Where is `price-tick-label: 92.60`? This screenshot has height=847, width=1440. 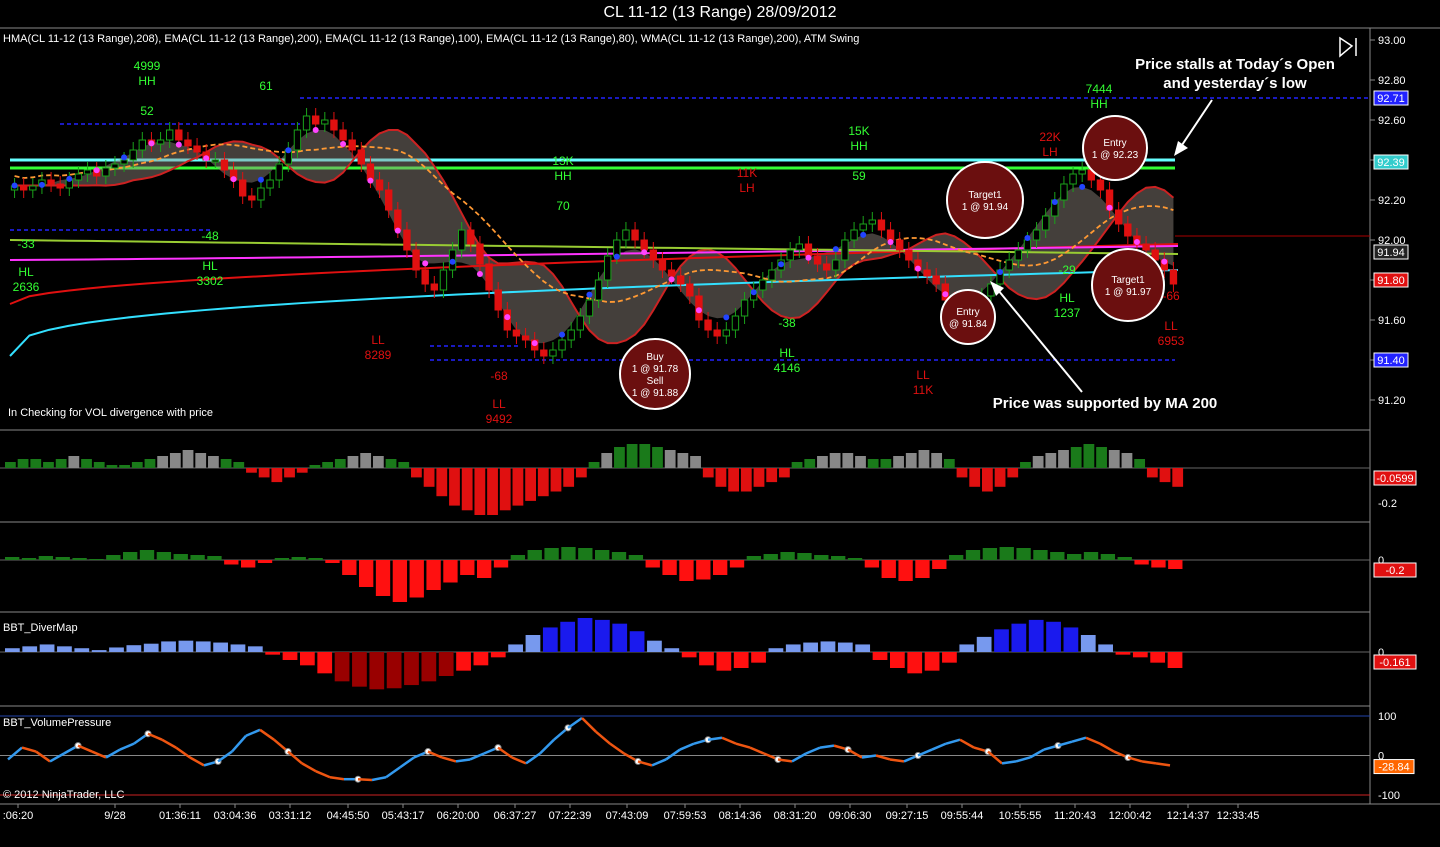
price-tick-label: 92.60 is located at coordinates (1392, 121).